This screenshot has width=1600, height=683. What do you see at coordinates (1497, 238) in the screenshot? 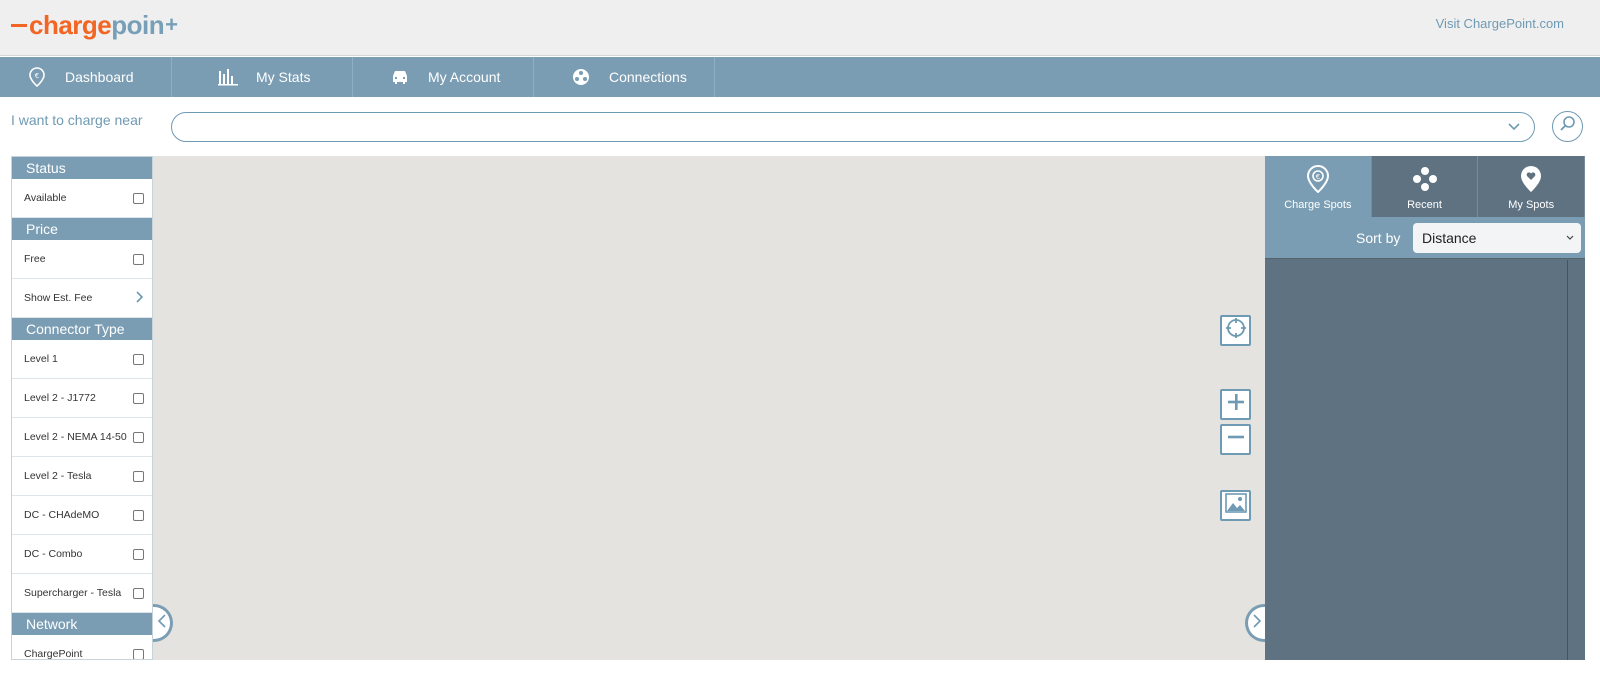
I see `sort-select: Distance` at bounding box center [1497, 238].